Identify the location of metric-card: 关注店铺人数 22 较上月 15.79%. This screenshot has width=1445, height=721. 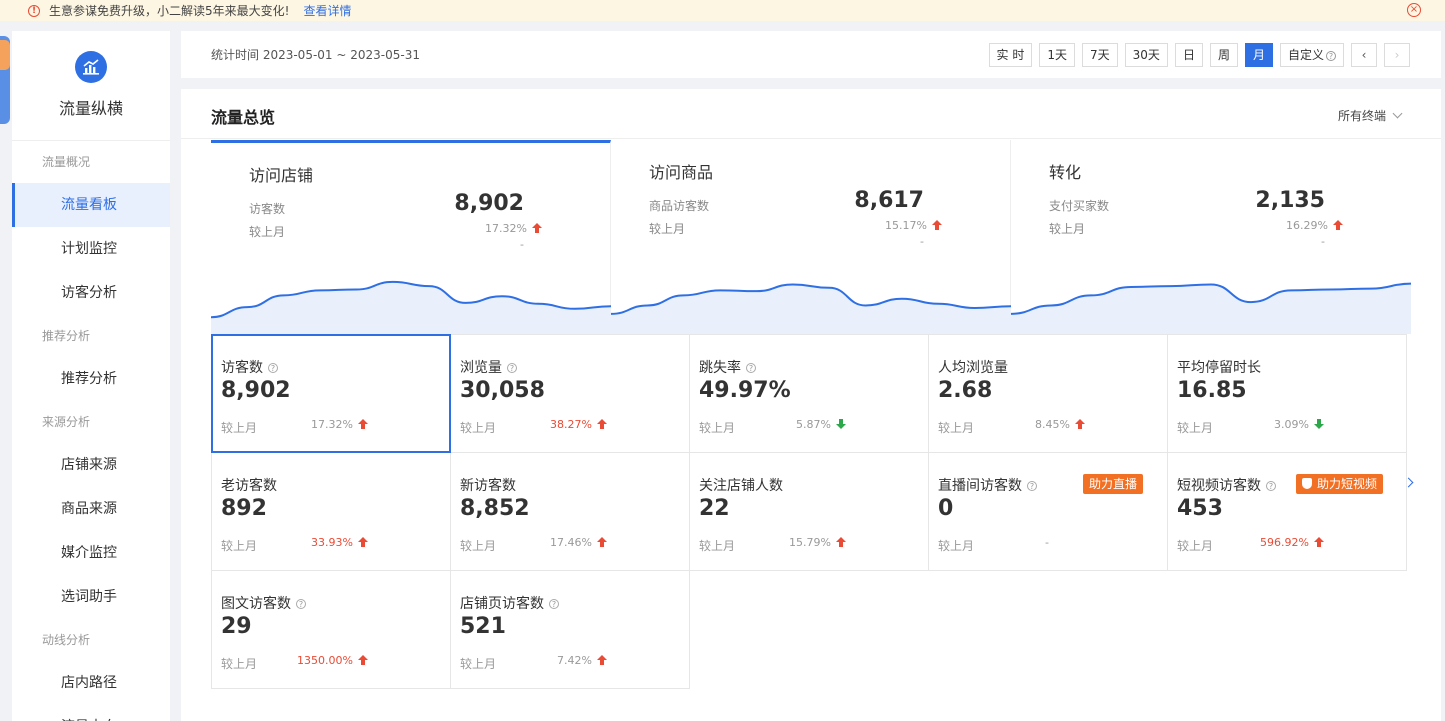
(809, 511).